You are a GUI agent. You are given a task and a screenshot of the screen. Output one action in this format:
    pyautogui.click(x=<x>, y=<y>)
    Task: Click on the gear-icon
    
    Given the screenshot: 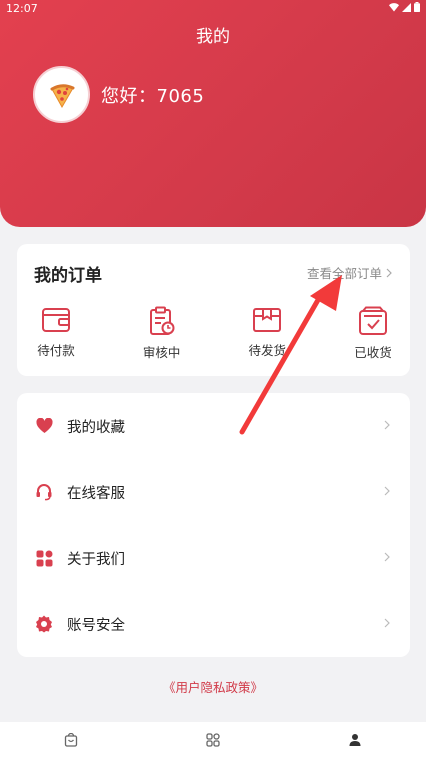 What is the action you would take?
    pyautogui.click(x=44, y=624)
    